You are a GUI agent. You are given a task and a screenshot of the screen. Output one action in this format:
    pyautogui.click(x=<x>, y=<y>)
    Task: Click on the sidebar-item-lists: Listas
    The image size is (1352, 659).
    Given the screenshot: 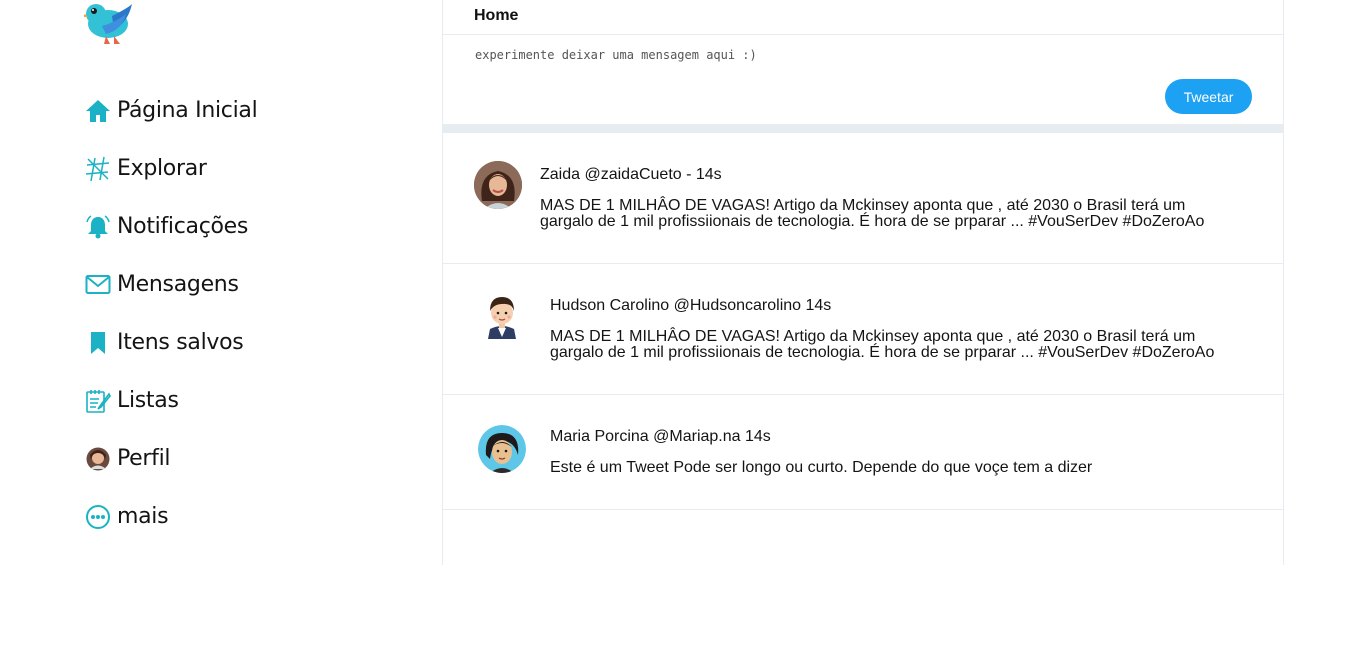 What is the action you would take?
    pyautogui.click(x=171, y=417)
    